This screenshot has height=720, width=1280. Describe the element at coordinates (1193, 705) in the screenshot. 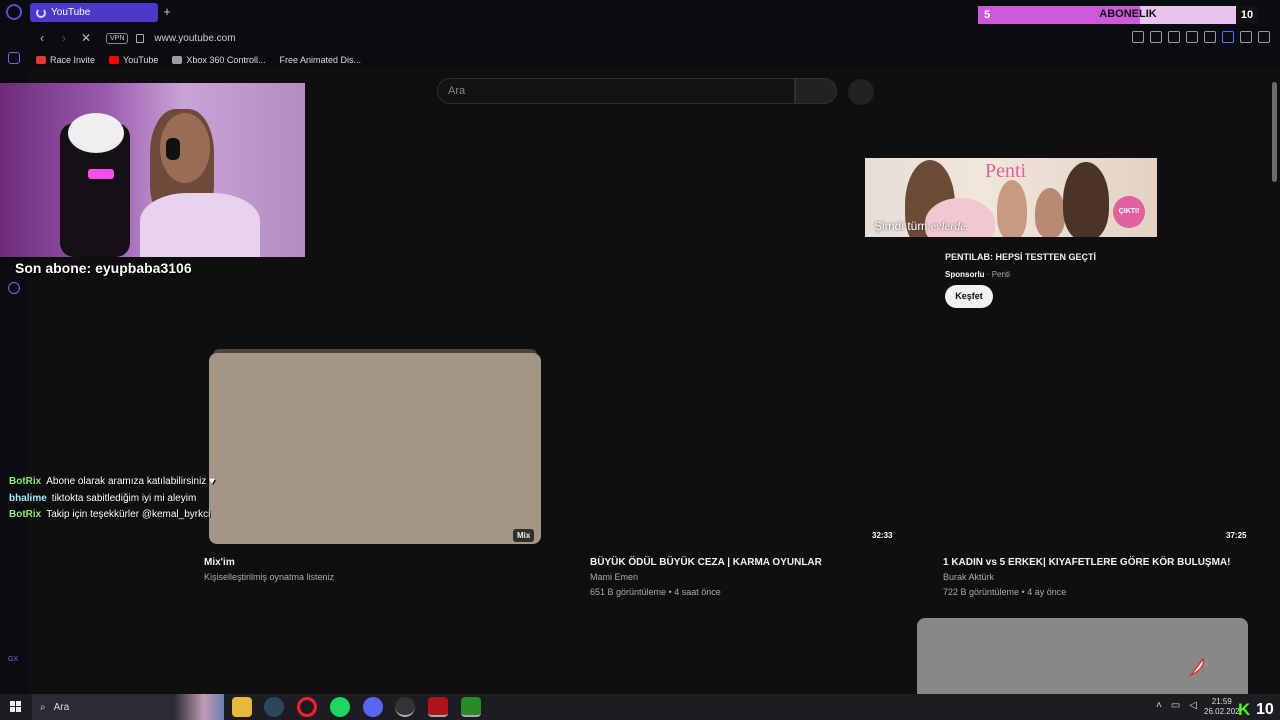

I see `volume-icon: ◁` at that location.